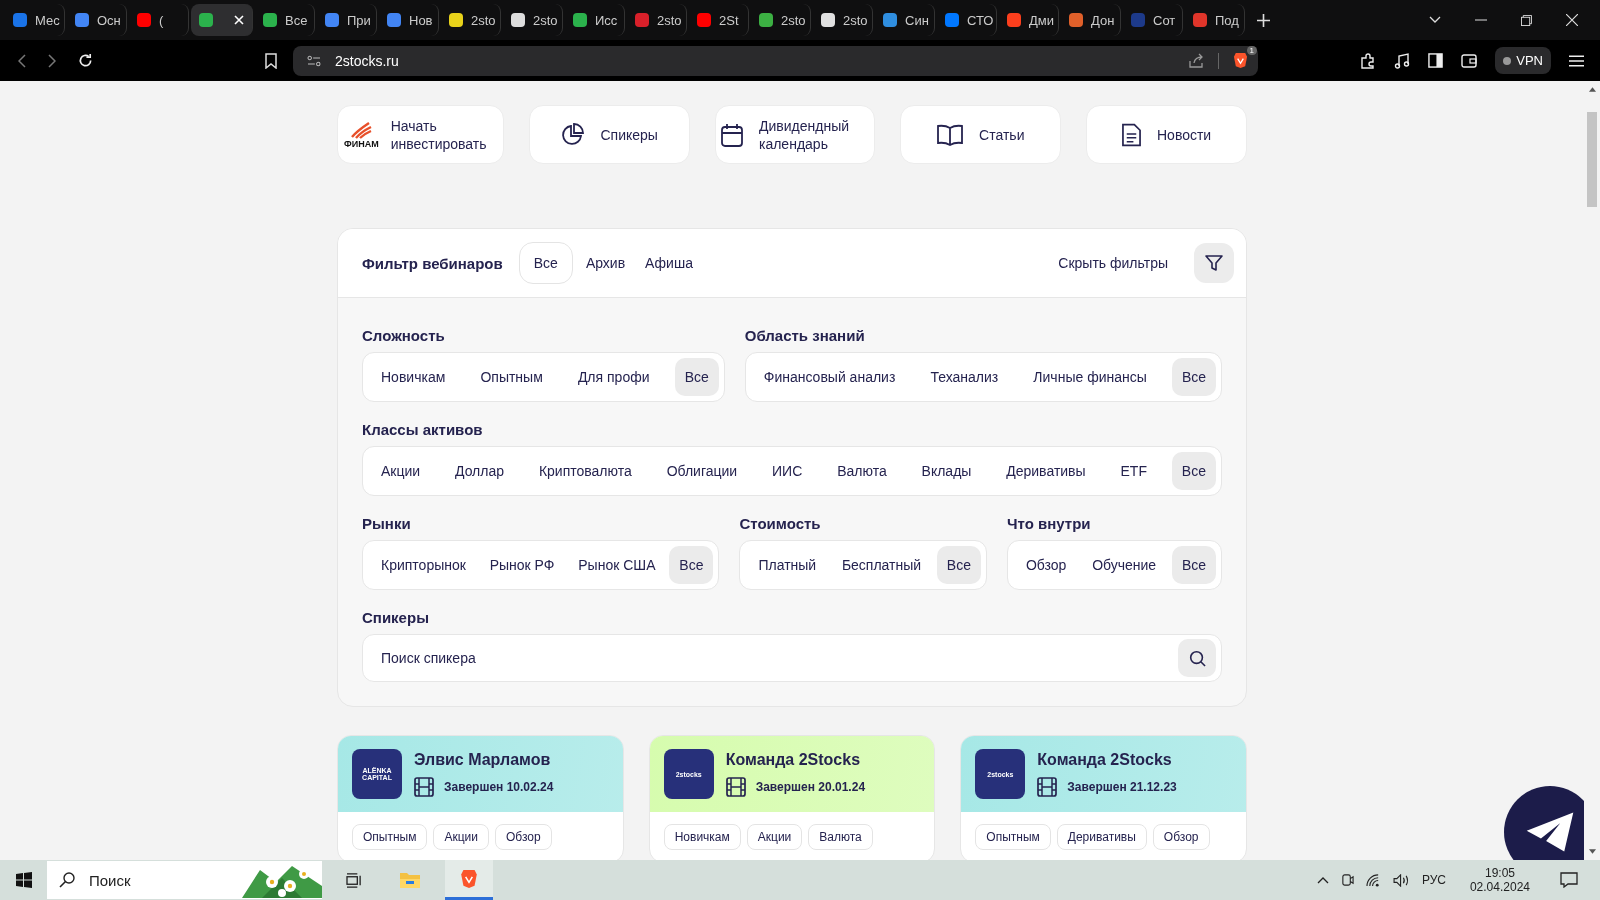 The height and width of the screenshot is (900, 1600). Describe the element at coordinates (480, 471) in the screenshot. I see `option-chip: Доллар` at that location.